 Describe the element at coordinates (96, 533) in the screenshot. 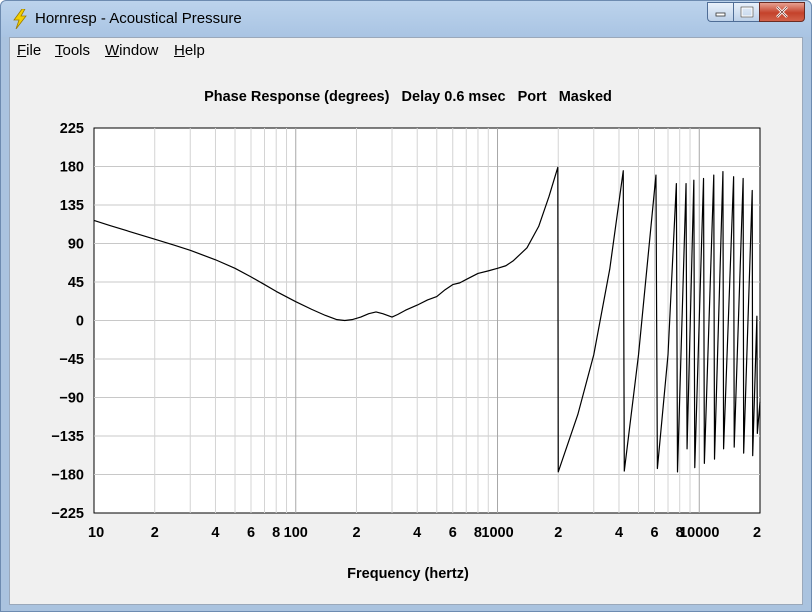

I see `x-tick-label: 10` at that location.